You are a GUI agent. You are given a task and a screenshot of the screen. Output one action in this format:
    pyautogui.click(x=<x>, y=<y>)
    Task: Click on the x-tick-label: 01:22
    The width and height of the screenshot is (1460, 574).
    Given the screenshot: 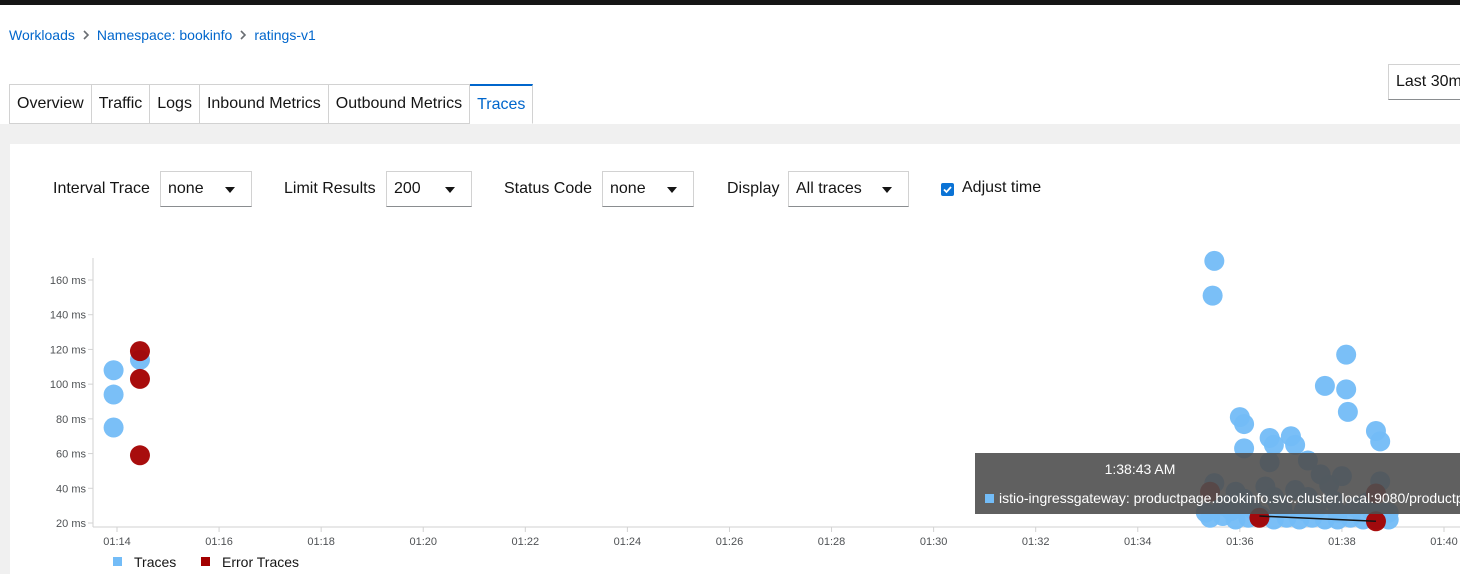 What is the action you would take?
    pyautogui.click(x=526, y=542)
    